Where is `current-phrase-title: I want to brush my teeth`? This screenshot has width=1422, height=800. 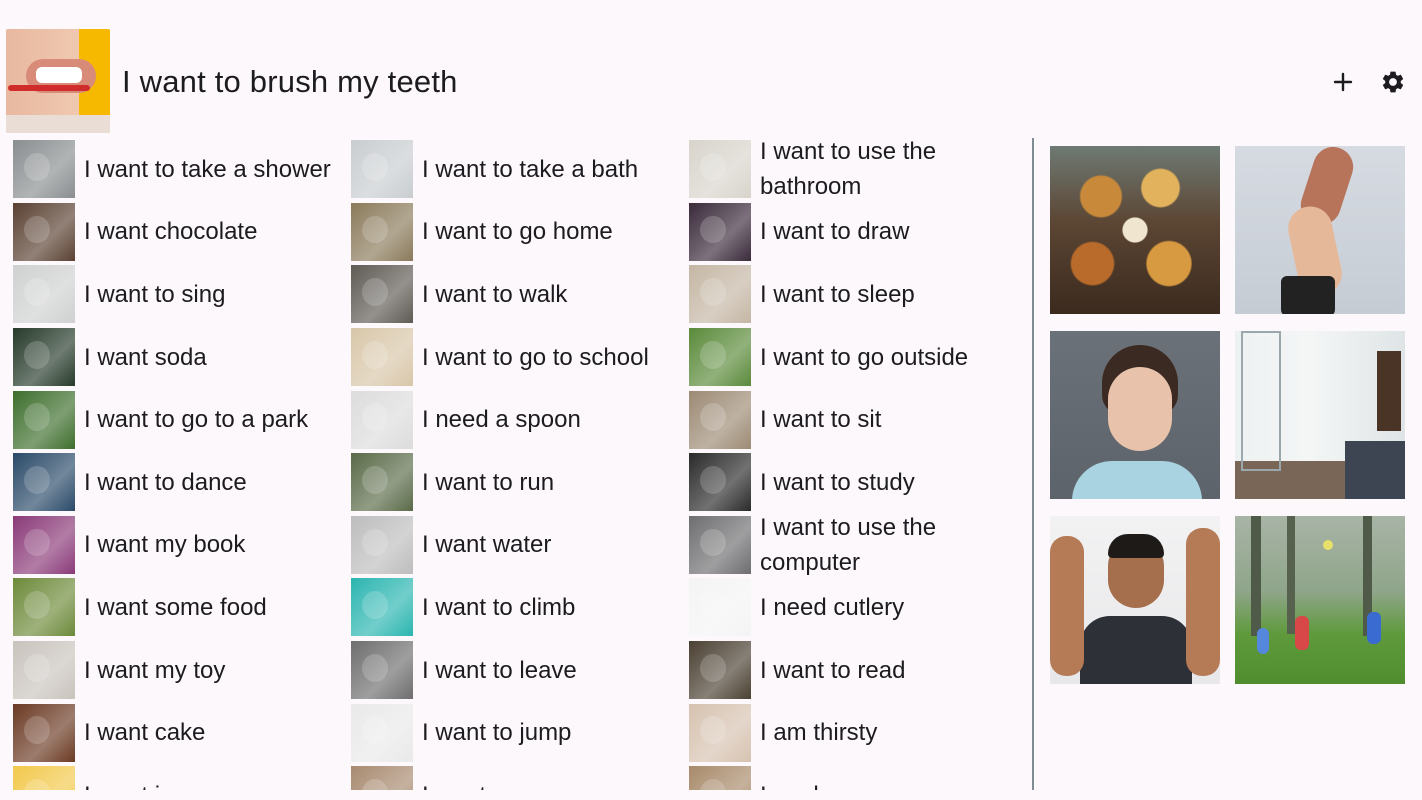
current-phrase-title: I want to brush my teeth is located at coordinates (290, 81).